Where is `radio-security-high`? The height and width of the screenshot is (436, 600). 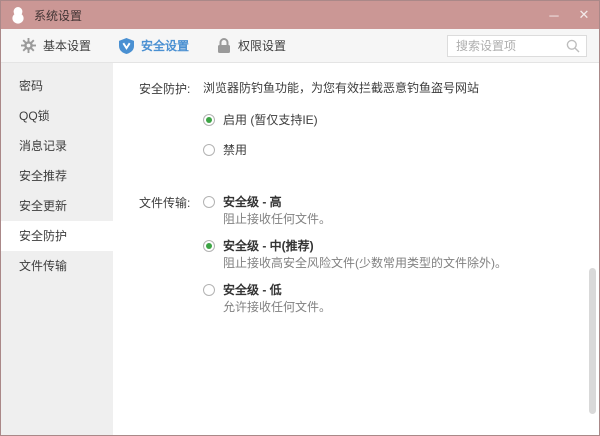 radio-security-high is located at coordinates (209, 201).